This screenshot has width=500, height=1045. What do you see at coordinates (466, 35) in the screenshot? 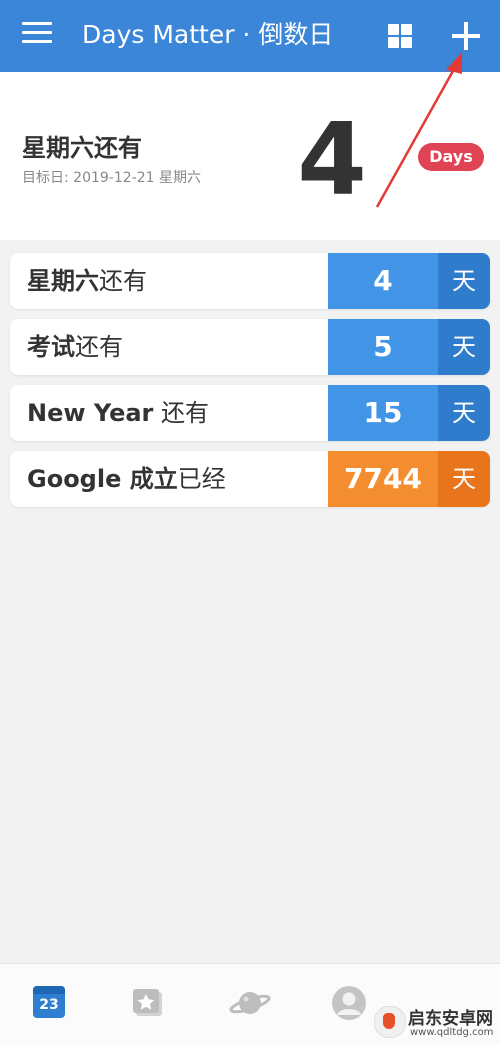
I see `plus-icon` at bounding box center [466, 35].